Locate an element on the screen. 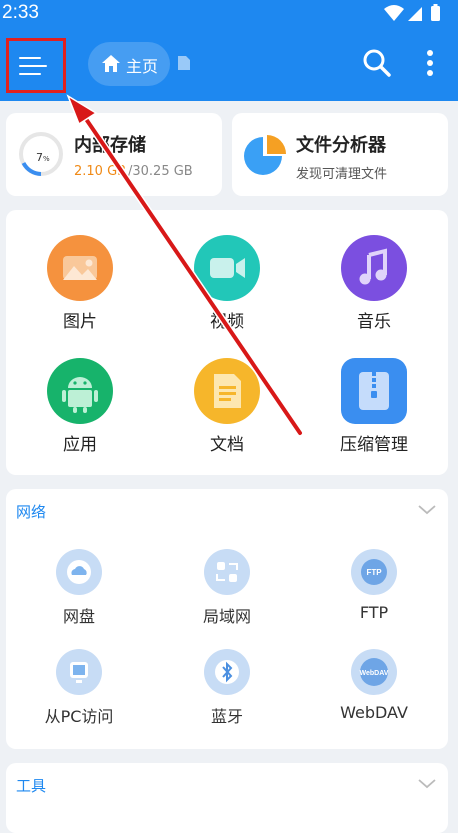  signal-icon is located at coordinates (415, 14).